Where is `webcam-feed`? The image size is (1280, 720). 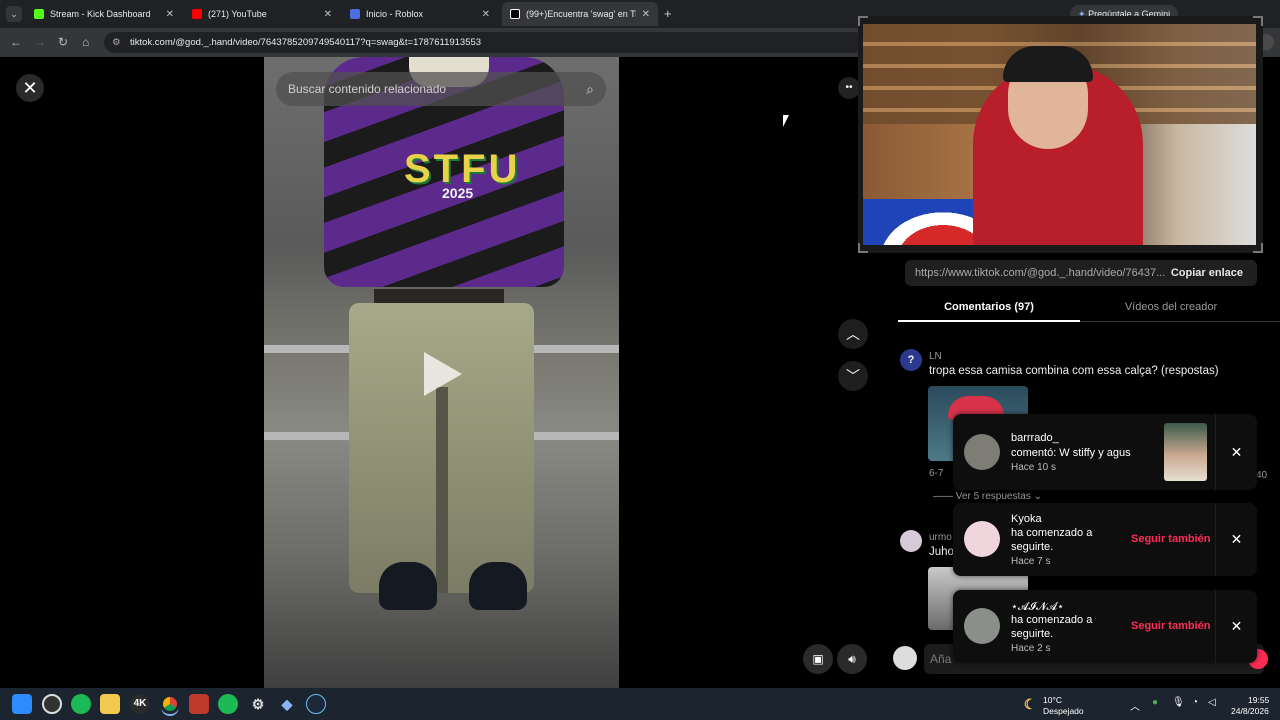
webcam-feed is located at coordinates (1059, 134).